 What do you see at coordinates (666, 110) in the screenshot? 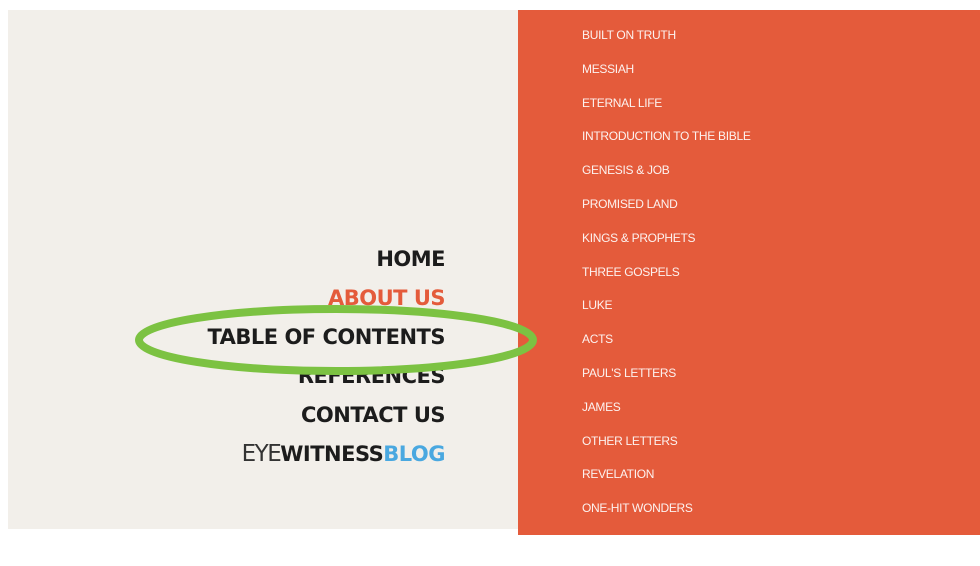
I see `toc-item: ETERNAL LIFE` at bounding box center [666, 110].